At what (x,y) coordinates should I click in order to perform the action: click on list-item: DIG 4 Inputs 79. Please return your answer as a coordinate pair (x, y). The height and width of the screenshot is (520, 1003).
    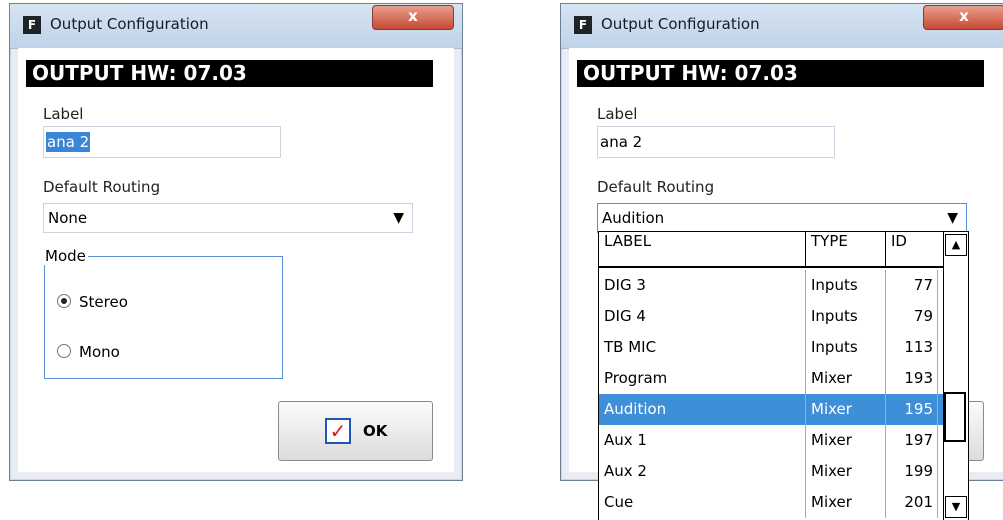
    Looking at the image, I should click on (771, 316).